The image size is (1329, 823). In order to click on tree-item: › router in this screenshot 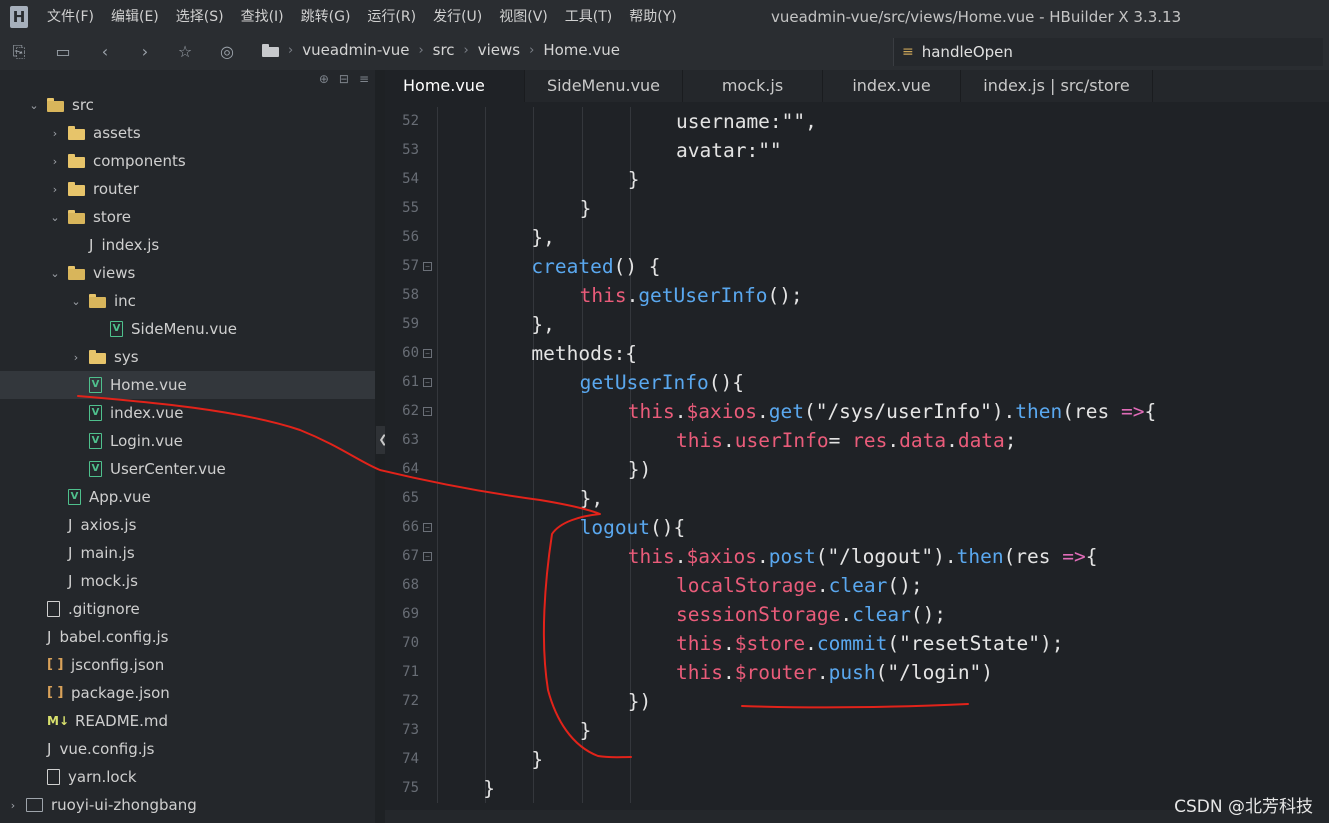, I will do `click(187, 189)`.